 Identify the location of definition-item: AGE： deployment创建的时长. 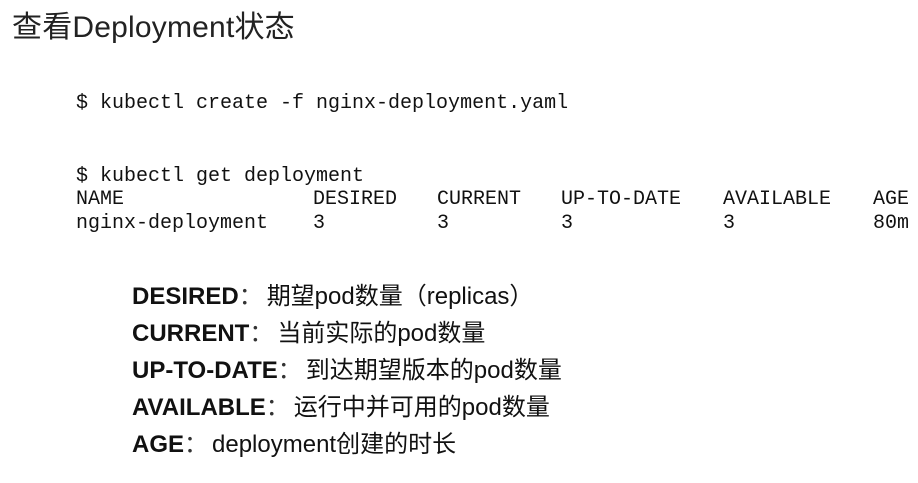
(347, 444).